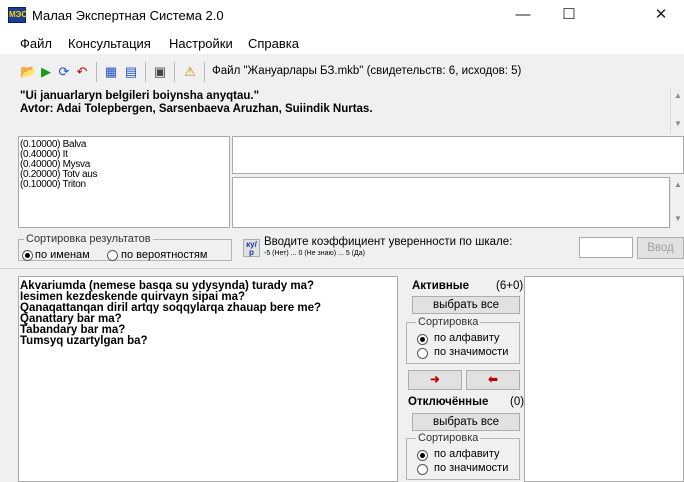 Image resolution: width=684 pixels, height=482 pixels. What do you see at coordinates (112, 255) in the screenshot?
I see `sort-by-probability-radio` at bounding box center [112, 255].